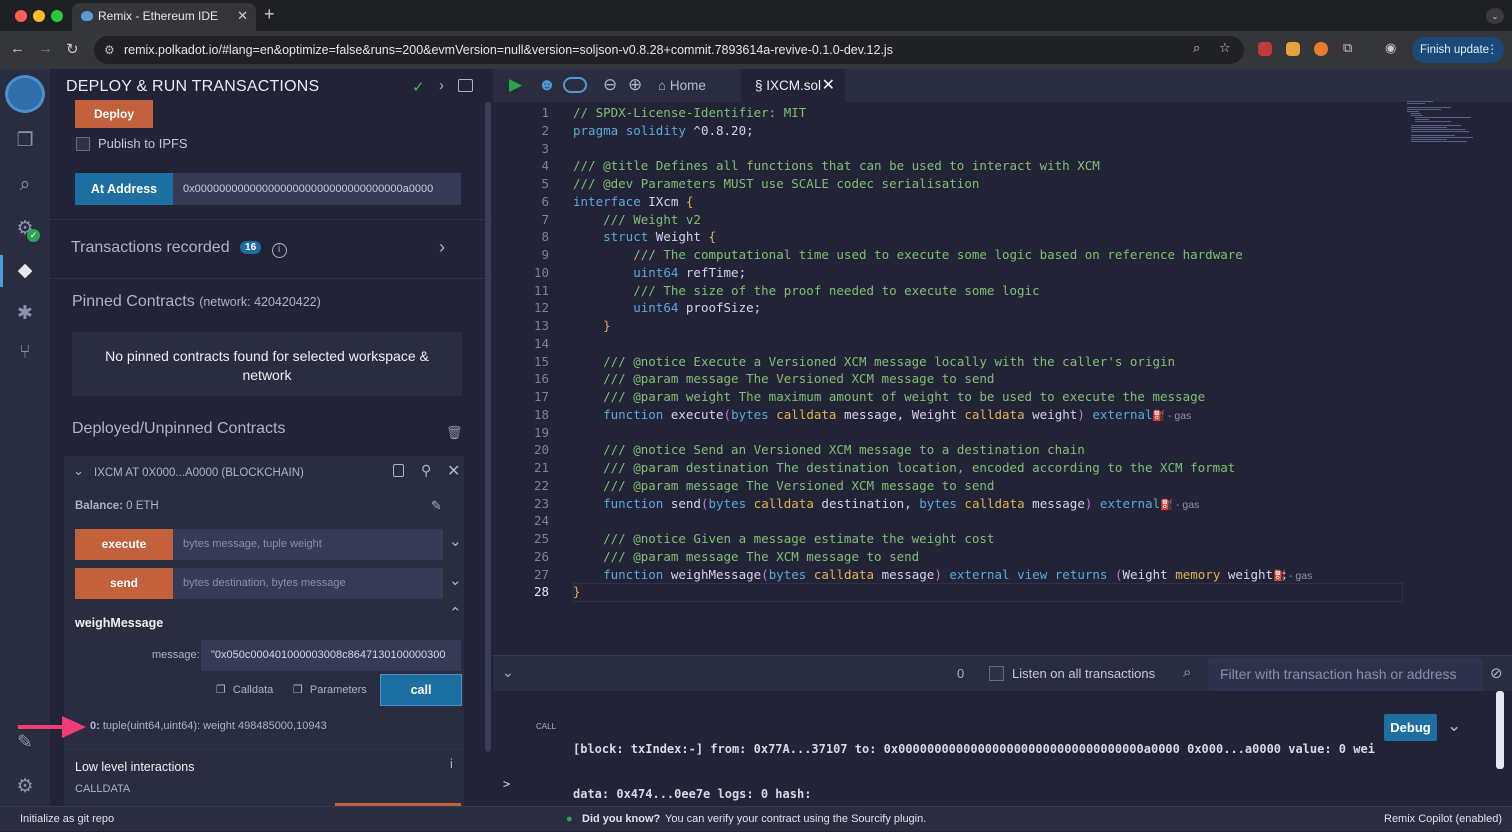 The height and width of the screenshot is (832, 1512). Describe the element at coordinates (199, 473) in the screenshot. I see `contract-instance-name: IXCM AT 0X000...A0000 (BLOCKCHAIN)` at that location.